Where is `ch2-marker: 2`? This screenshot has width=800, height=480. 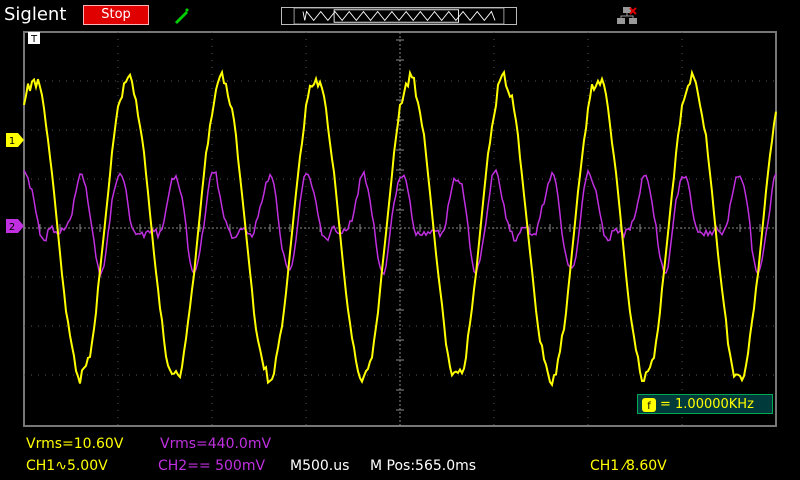
ch2-marker: 2 is located at coordinates (15, 227).